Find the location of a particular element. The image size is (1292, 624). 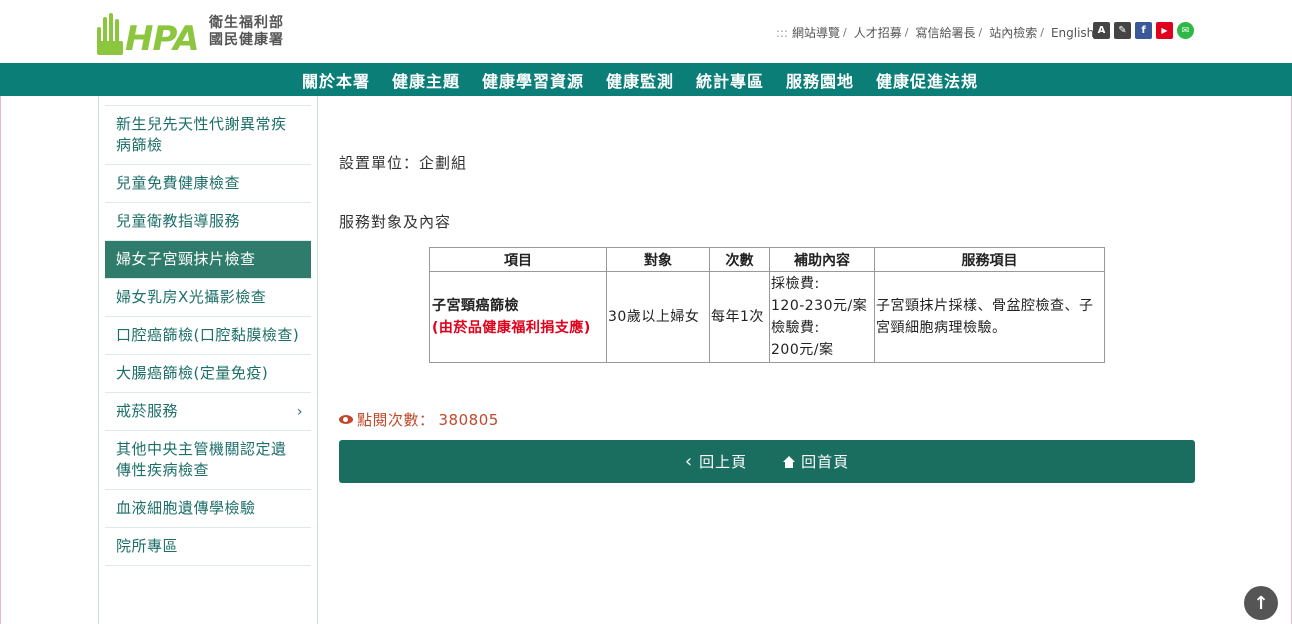

subsidy-line: 200元/案 is located at coordinates (802, 350).